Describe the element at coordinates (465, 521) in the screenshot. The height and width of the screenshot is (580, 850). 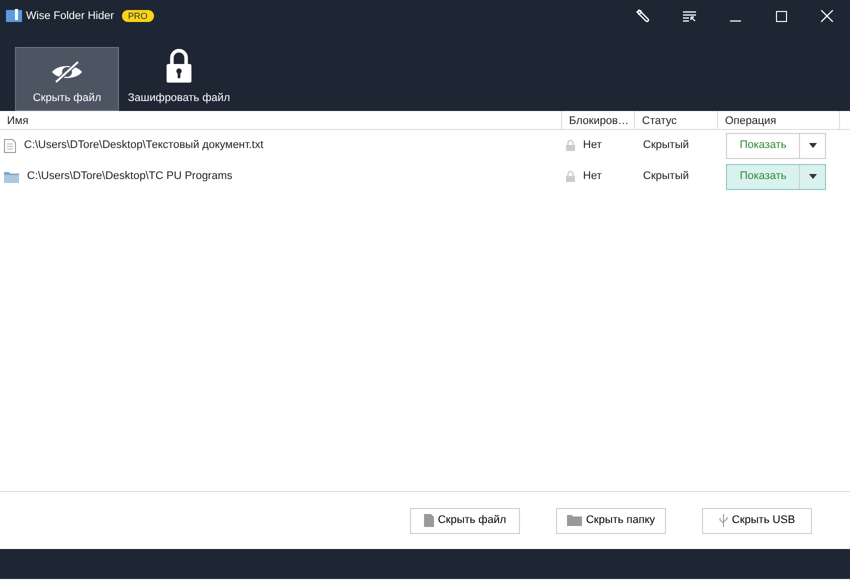
I see `hide-button: Скрыть файл` at that location.